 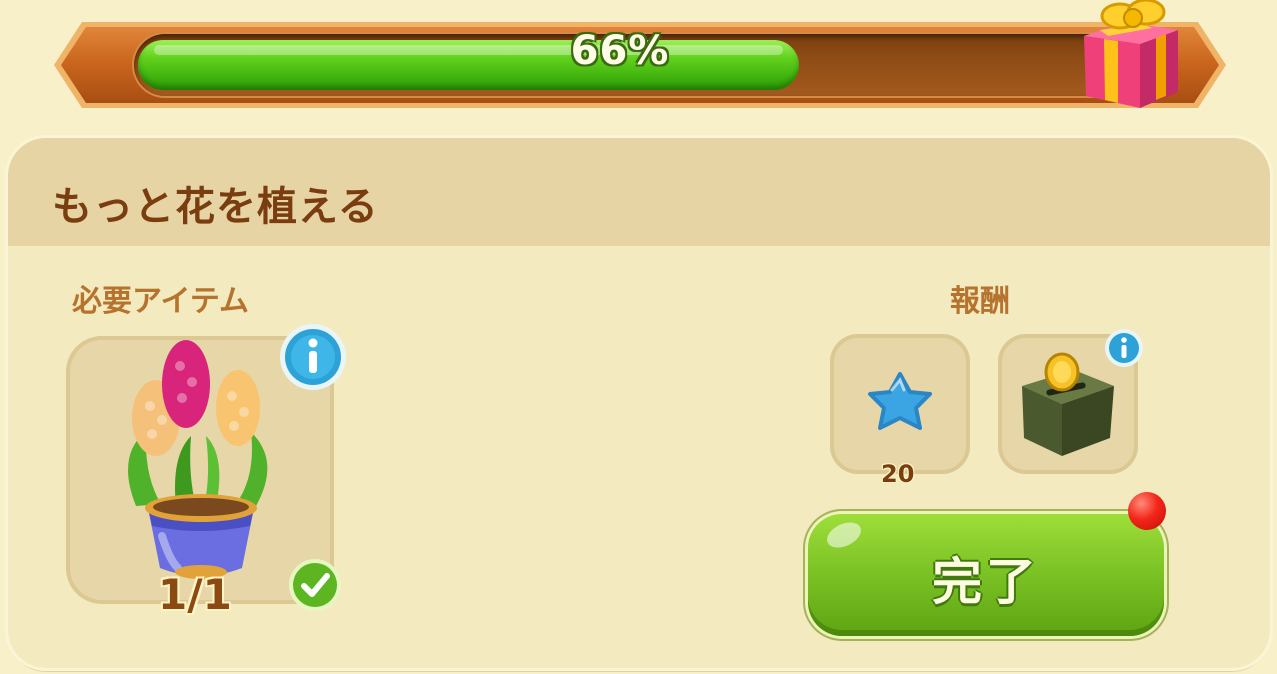 What do you see at coordinates (898, 474) in the screenshot?
I see `reward-count: 20` at bounding box center [898, 474].